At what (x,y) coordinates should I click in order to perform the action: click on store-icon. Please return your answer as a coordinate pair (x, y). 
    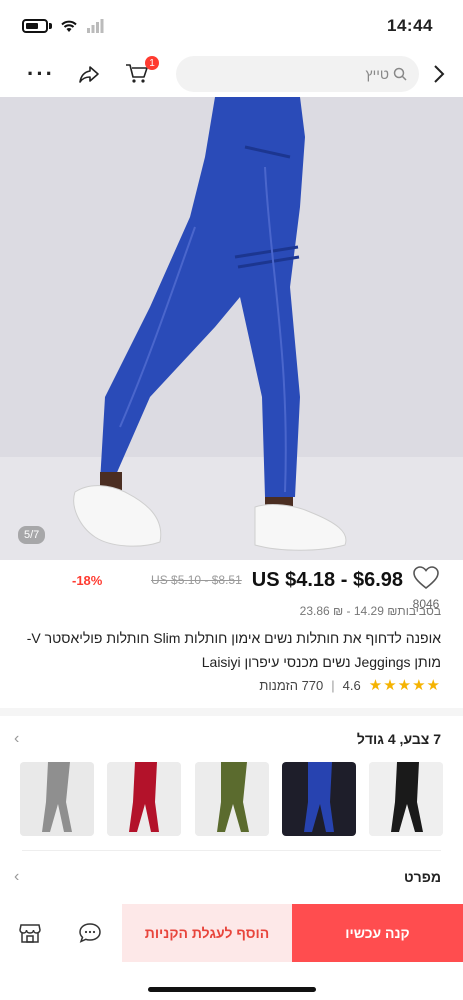
    Looking at the image, I should click on (30, 933).